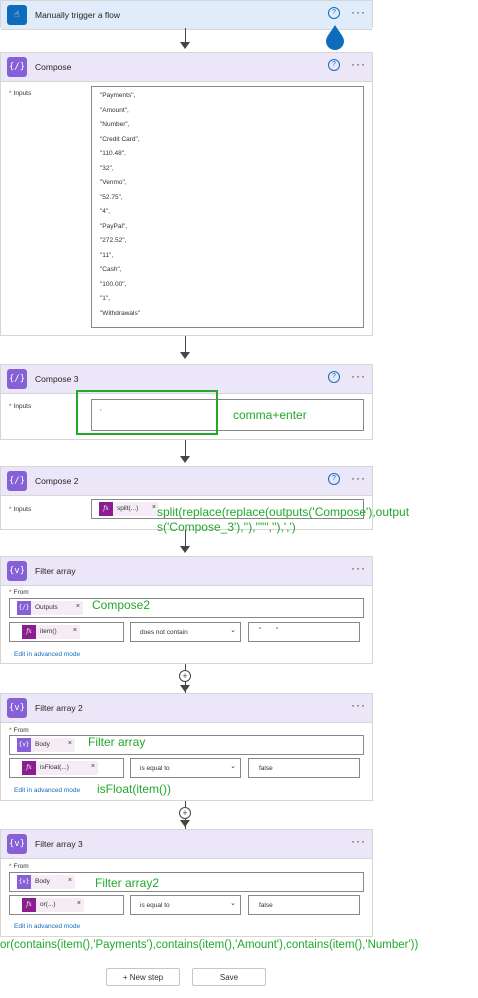 Image resolution: width=478 pixels, height=998 pixels. What do you see at coordinates (19, 592) in the screenshot?
I see `from-label: * From` at bounding box center [19, 592].